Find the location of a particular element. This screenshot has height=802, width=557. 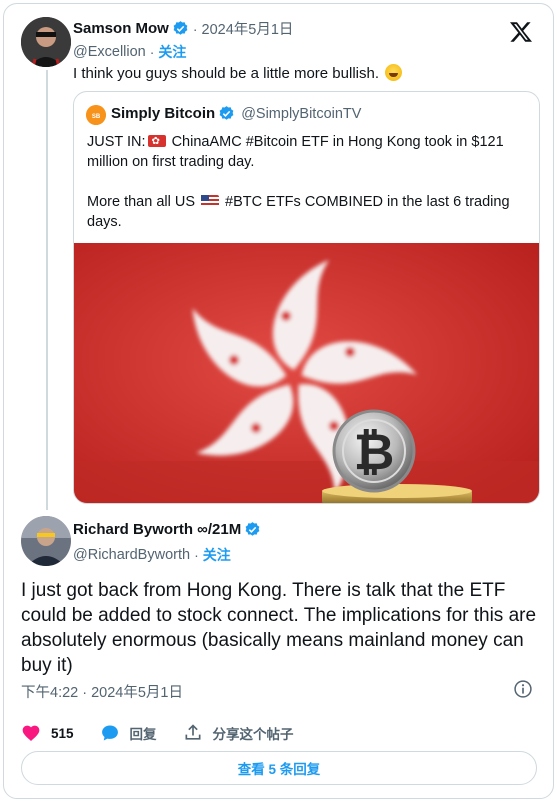

svg-text: SB is located at coordinates (96, 117).